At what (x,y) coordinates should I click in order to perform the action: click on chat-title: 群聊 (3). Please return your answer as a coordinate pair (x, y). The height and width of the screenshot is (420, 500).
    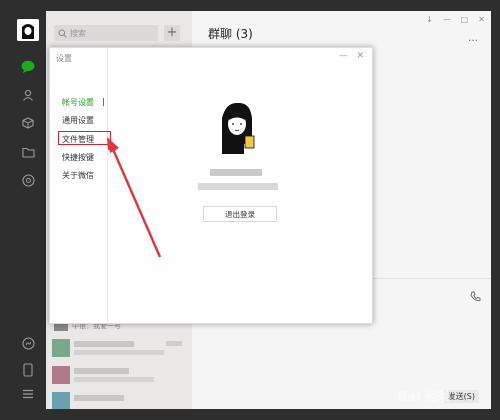
    Looking at the image, I should click on (230, 34).